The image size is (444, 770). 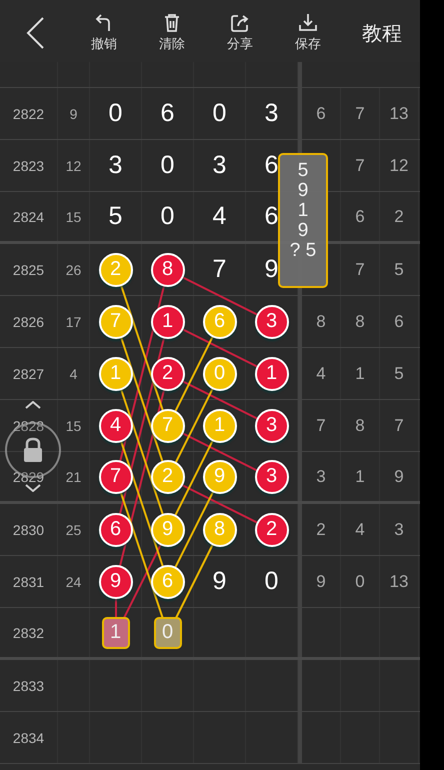 I want to click on digit: 4, so click(x=219, y=216).